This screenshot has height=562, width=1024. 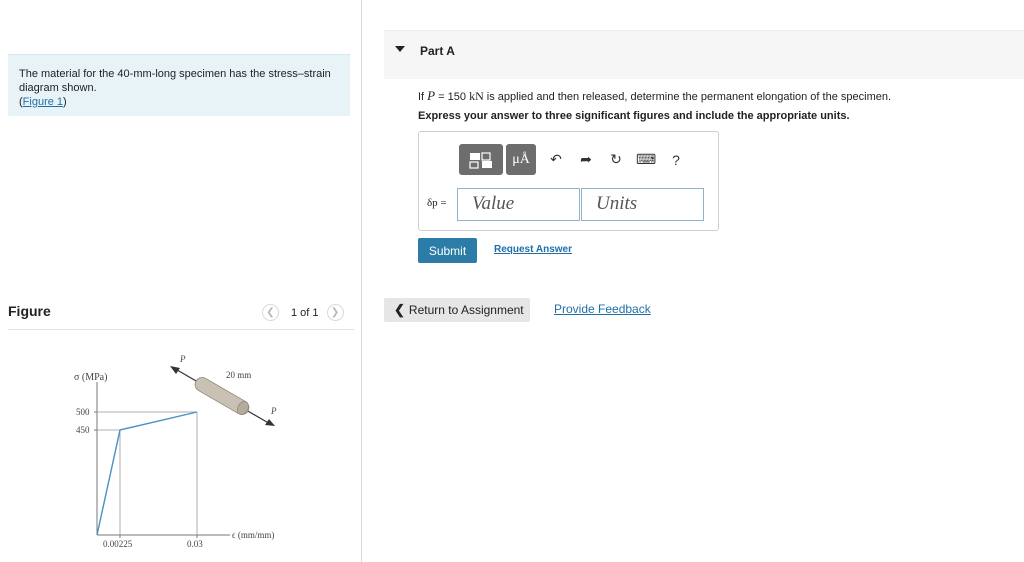 What do you see at coordinates (423, 97) in the screenshot?
I see `question-prefix: If` at bounding box center [423, 97].